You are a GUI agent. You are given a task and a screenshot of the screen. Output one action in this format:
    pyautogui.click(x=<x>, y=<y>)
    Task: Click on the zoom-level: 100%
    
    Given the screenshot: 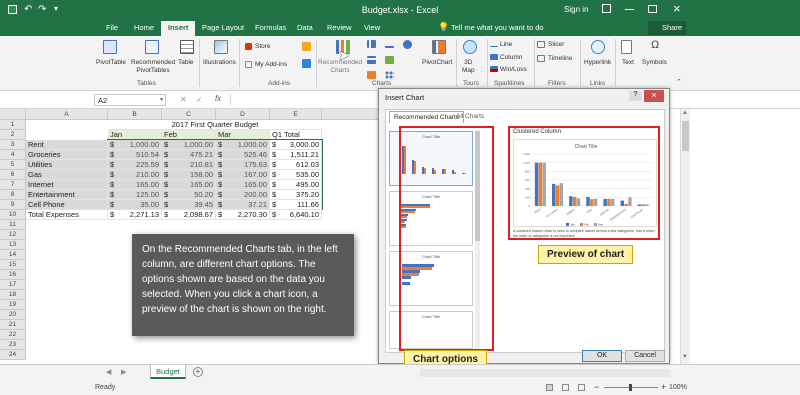 What is the action you would take?
    pyautogui.click(x=678, y=387)
    